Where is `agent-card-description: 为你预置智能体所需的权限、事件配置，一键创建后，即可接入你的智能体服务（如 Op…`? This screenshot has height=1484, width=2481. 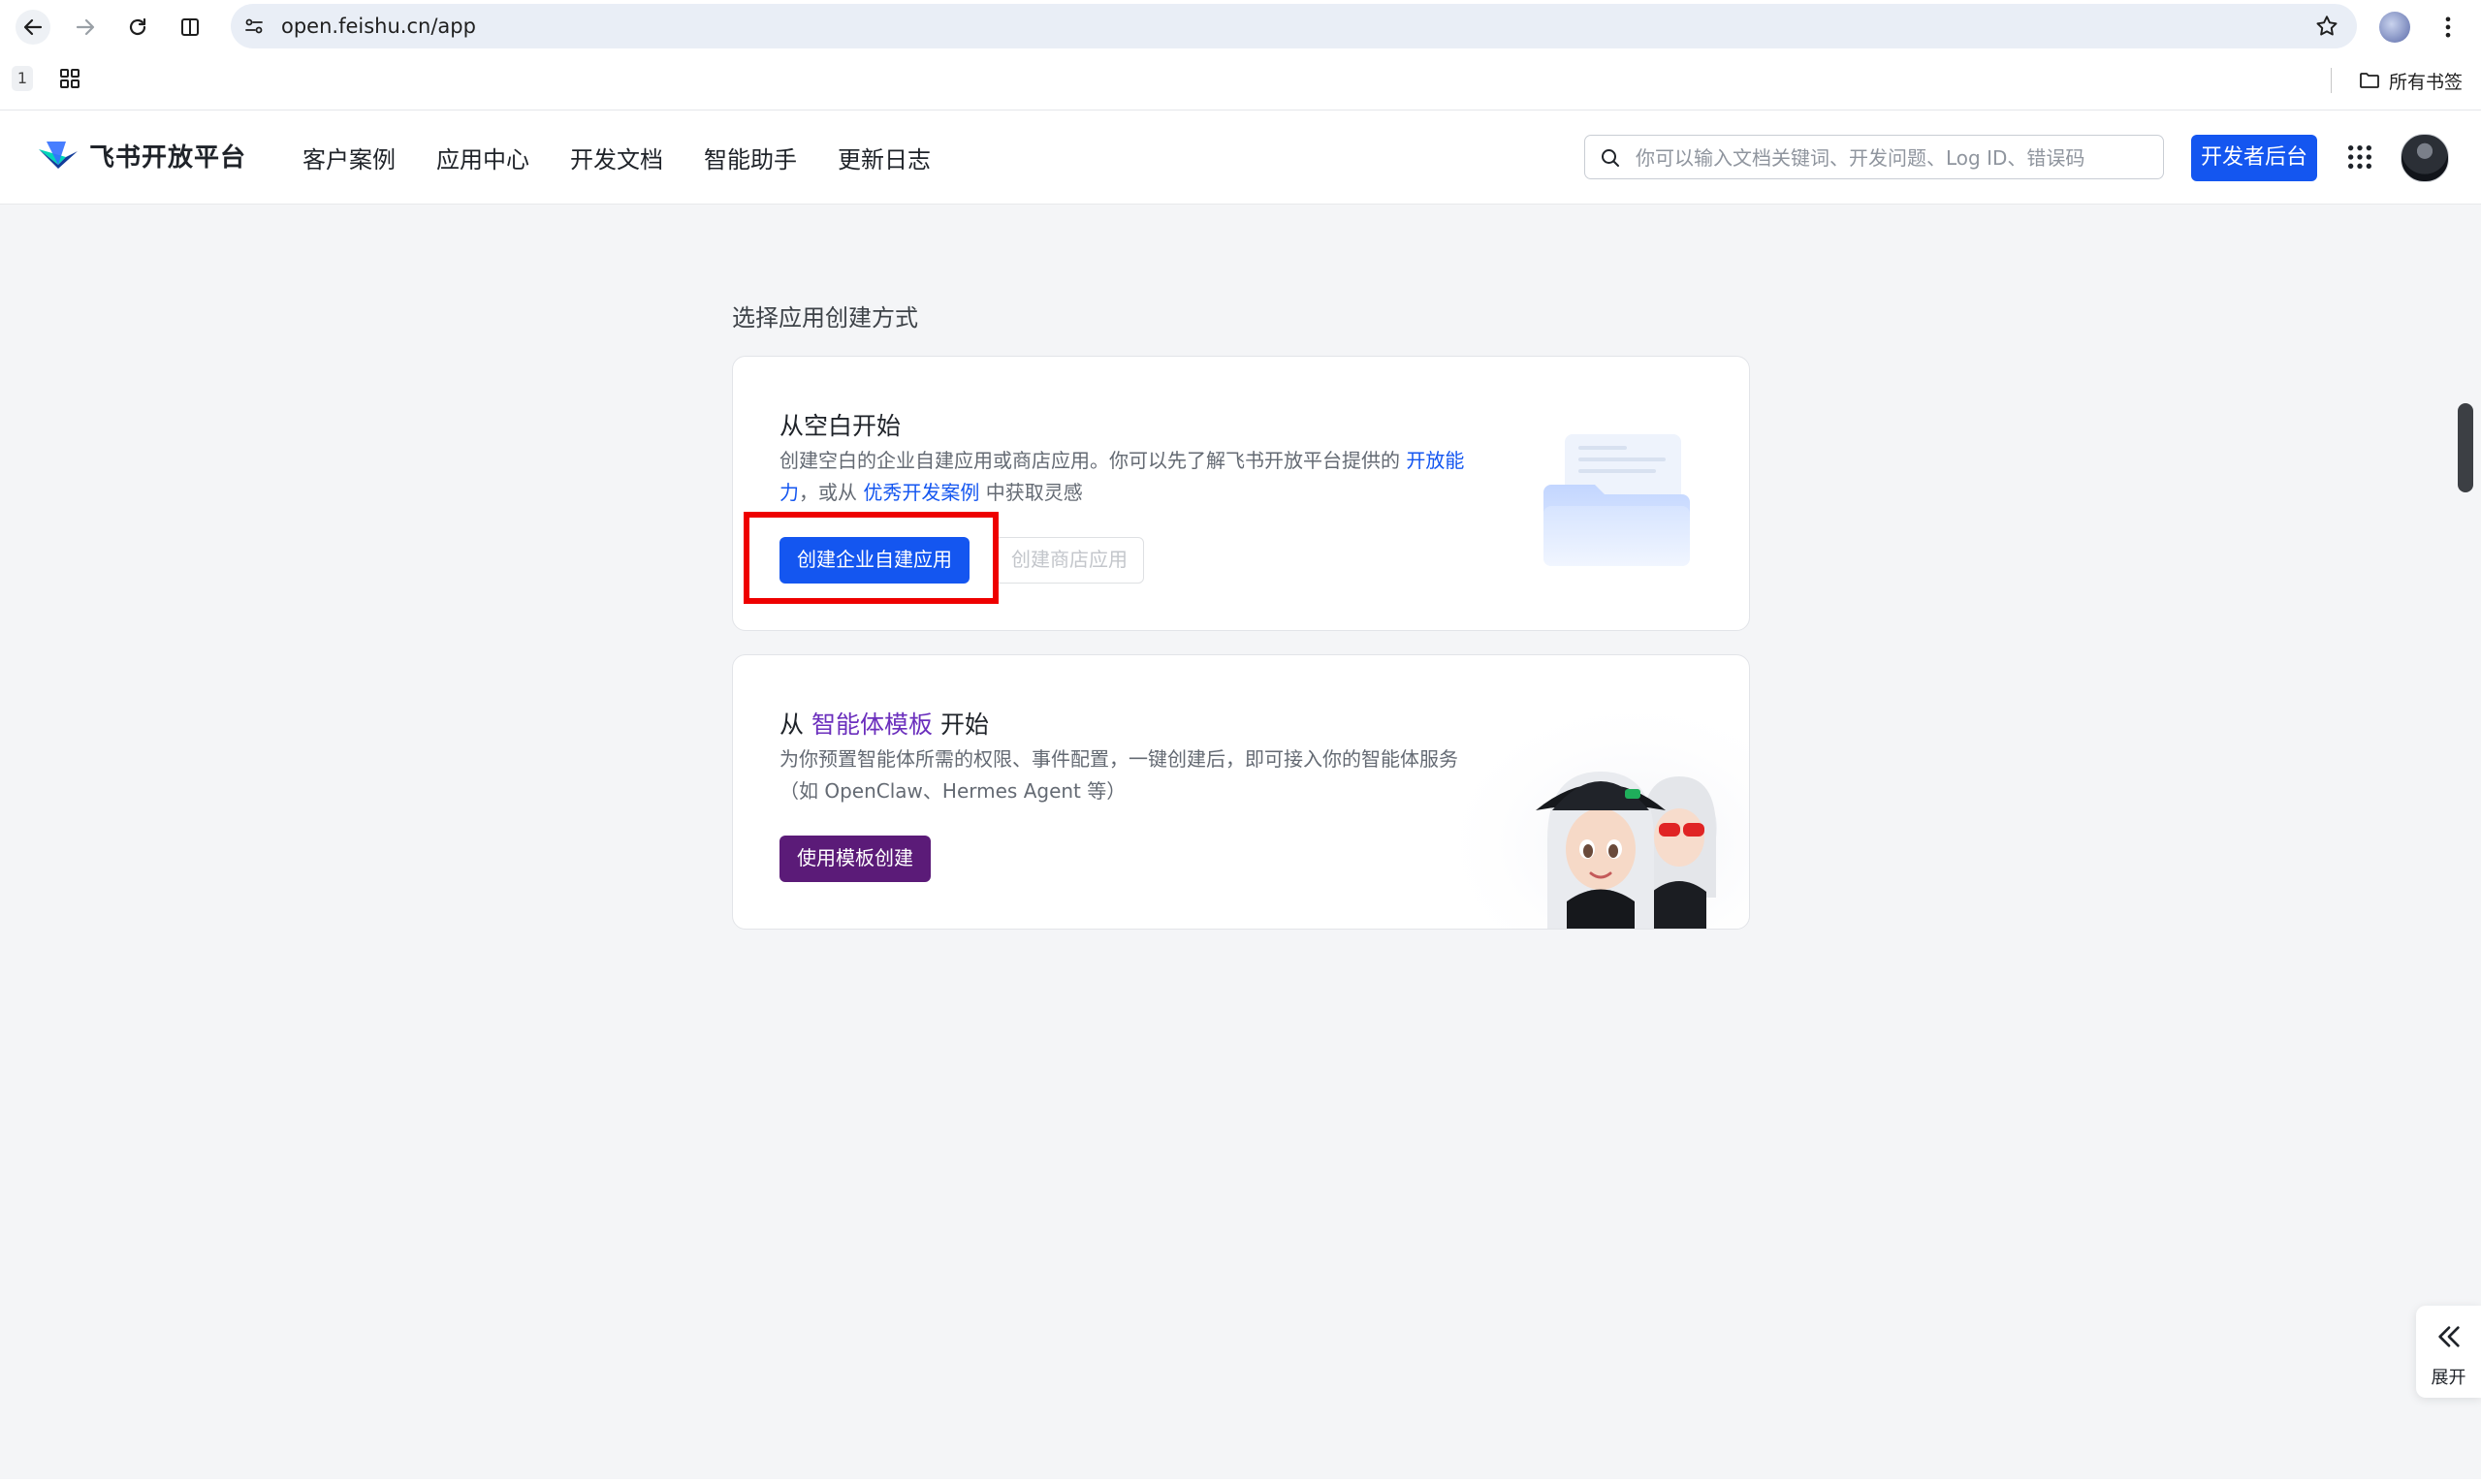 agent-card-description: 为你预置智能体所需的权限、事件配置，一键创建后，即可接入你的智能体服务（如 Op… is located at coordinates (1118, 775).